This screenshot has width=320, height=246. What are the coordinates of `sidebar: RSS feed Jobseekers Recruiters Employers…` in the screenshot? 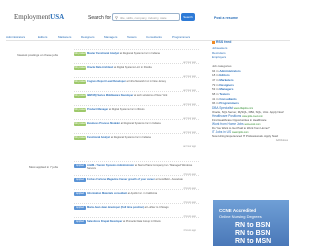 It's located at (252, 91).